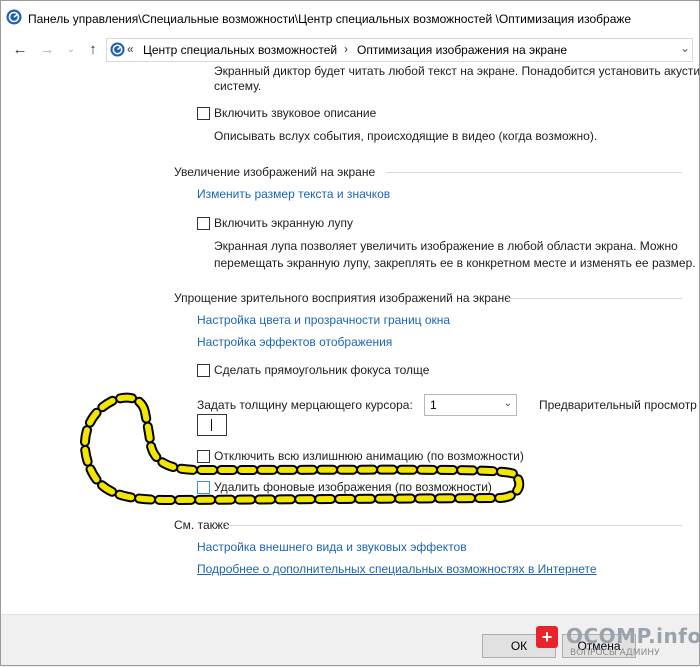 The height and width of the screenshot is (667, 700). What do you see at coordinates (618, 405) in the screenshot?
I see `preview-label: Предварительный просмотр` at bounding box center [618, 405].